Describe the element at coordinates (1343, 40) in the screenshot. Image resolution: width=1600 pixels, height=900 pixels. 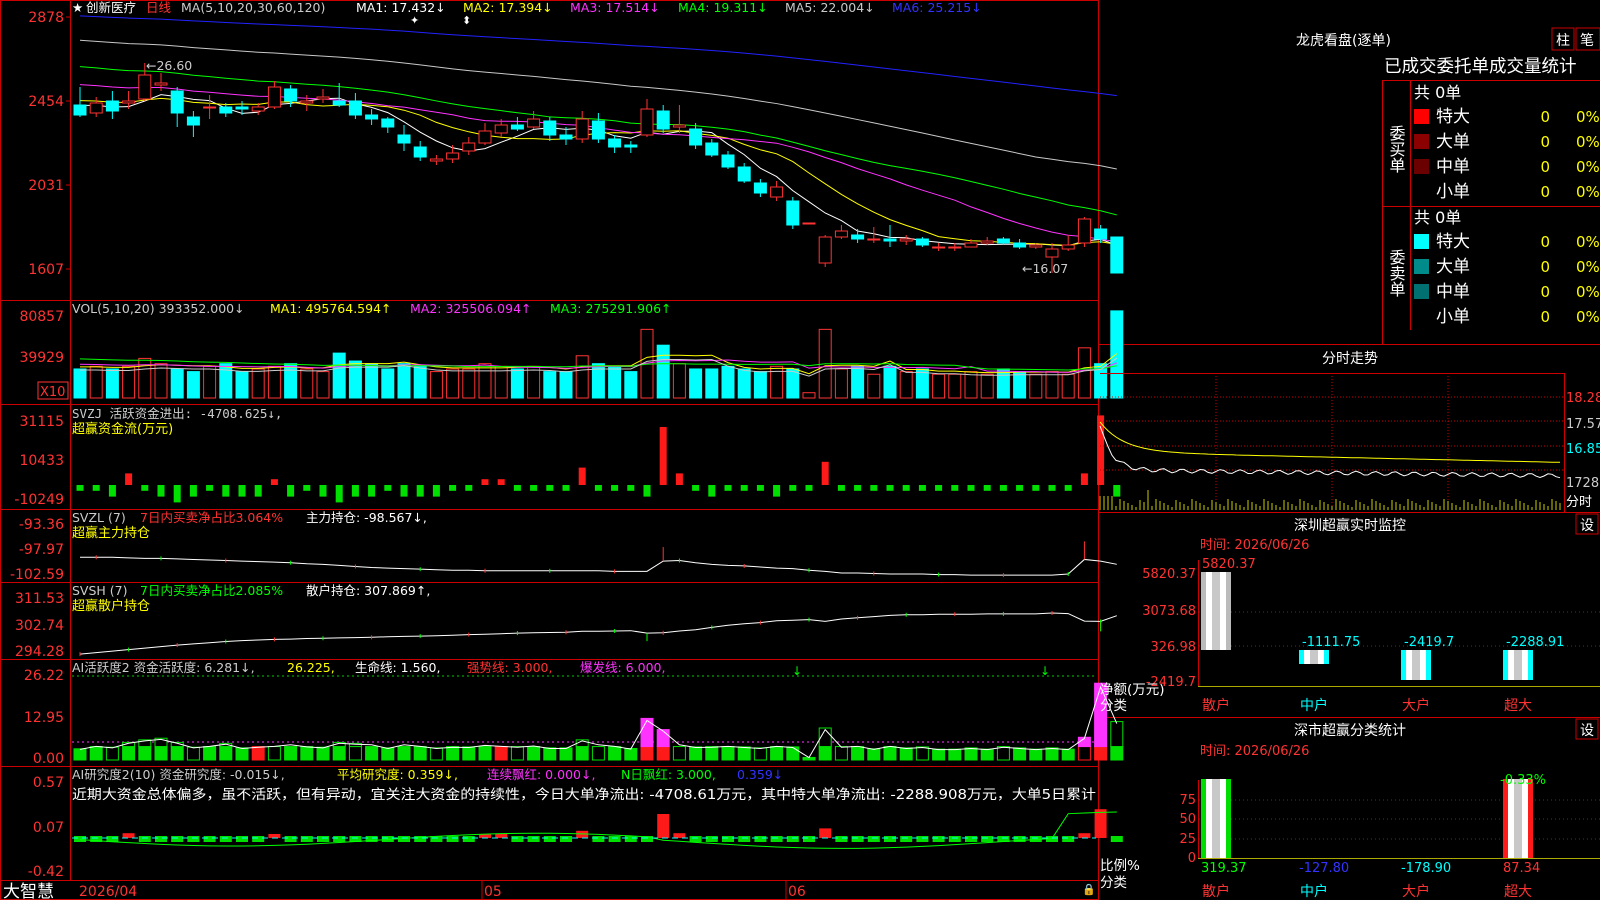
I see `dragon-title: 龙虎看盘(逐单)` at that location.